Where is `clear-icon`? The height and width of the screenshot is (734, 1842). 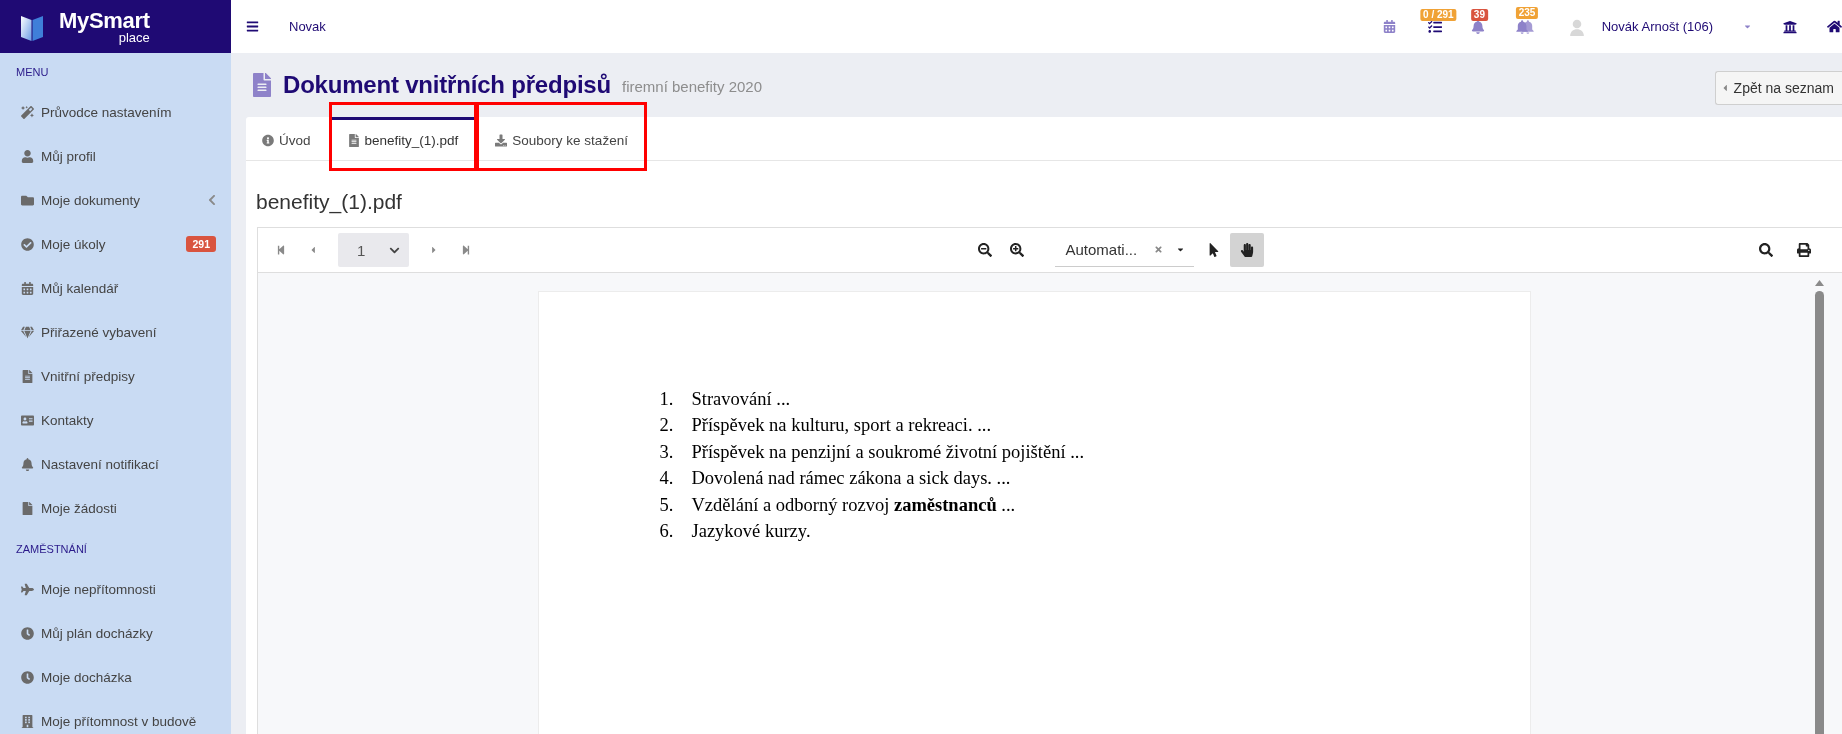 clear-icon is located at coordinates (1158, 249).